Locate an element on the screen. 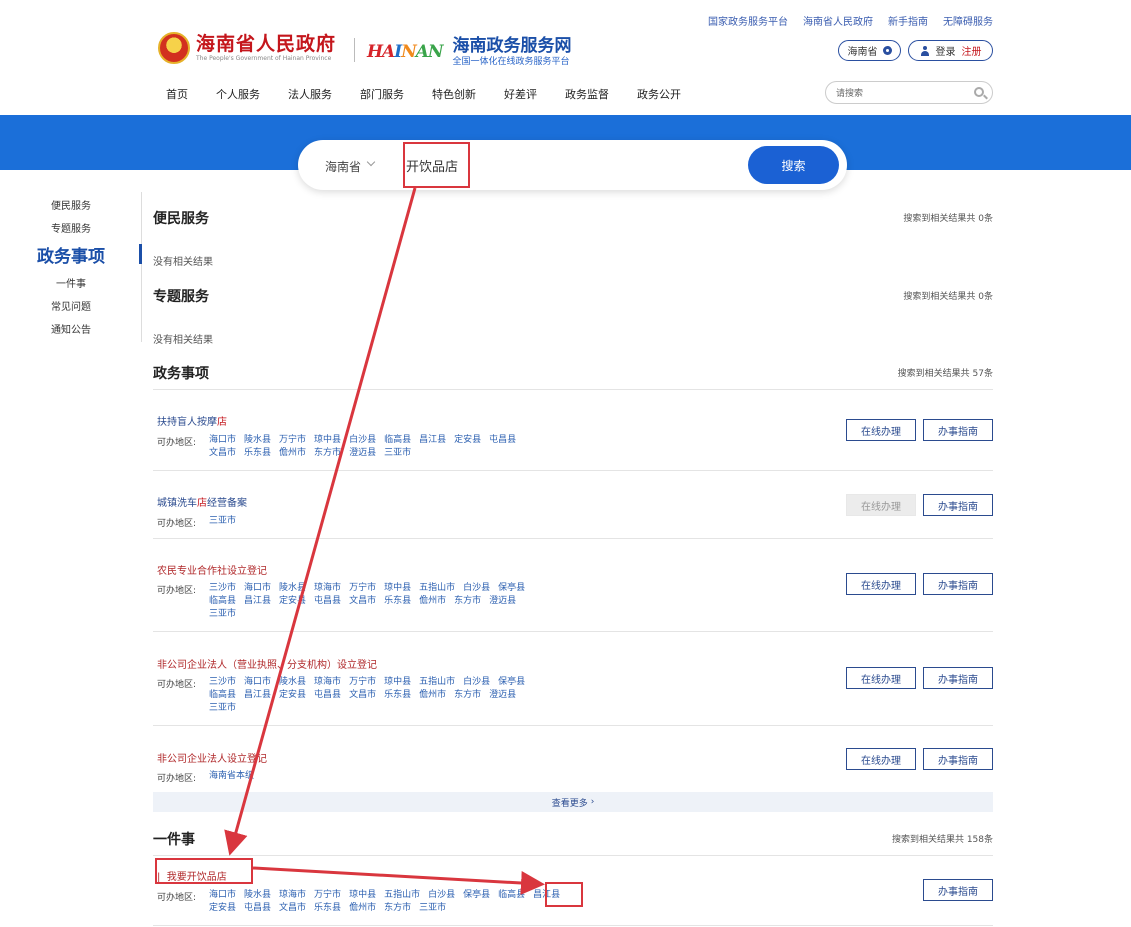 The height and width of the screenshot is (927, 1131). login-link: 登录 is located at coordinates (946, 50).